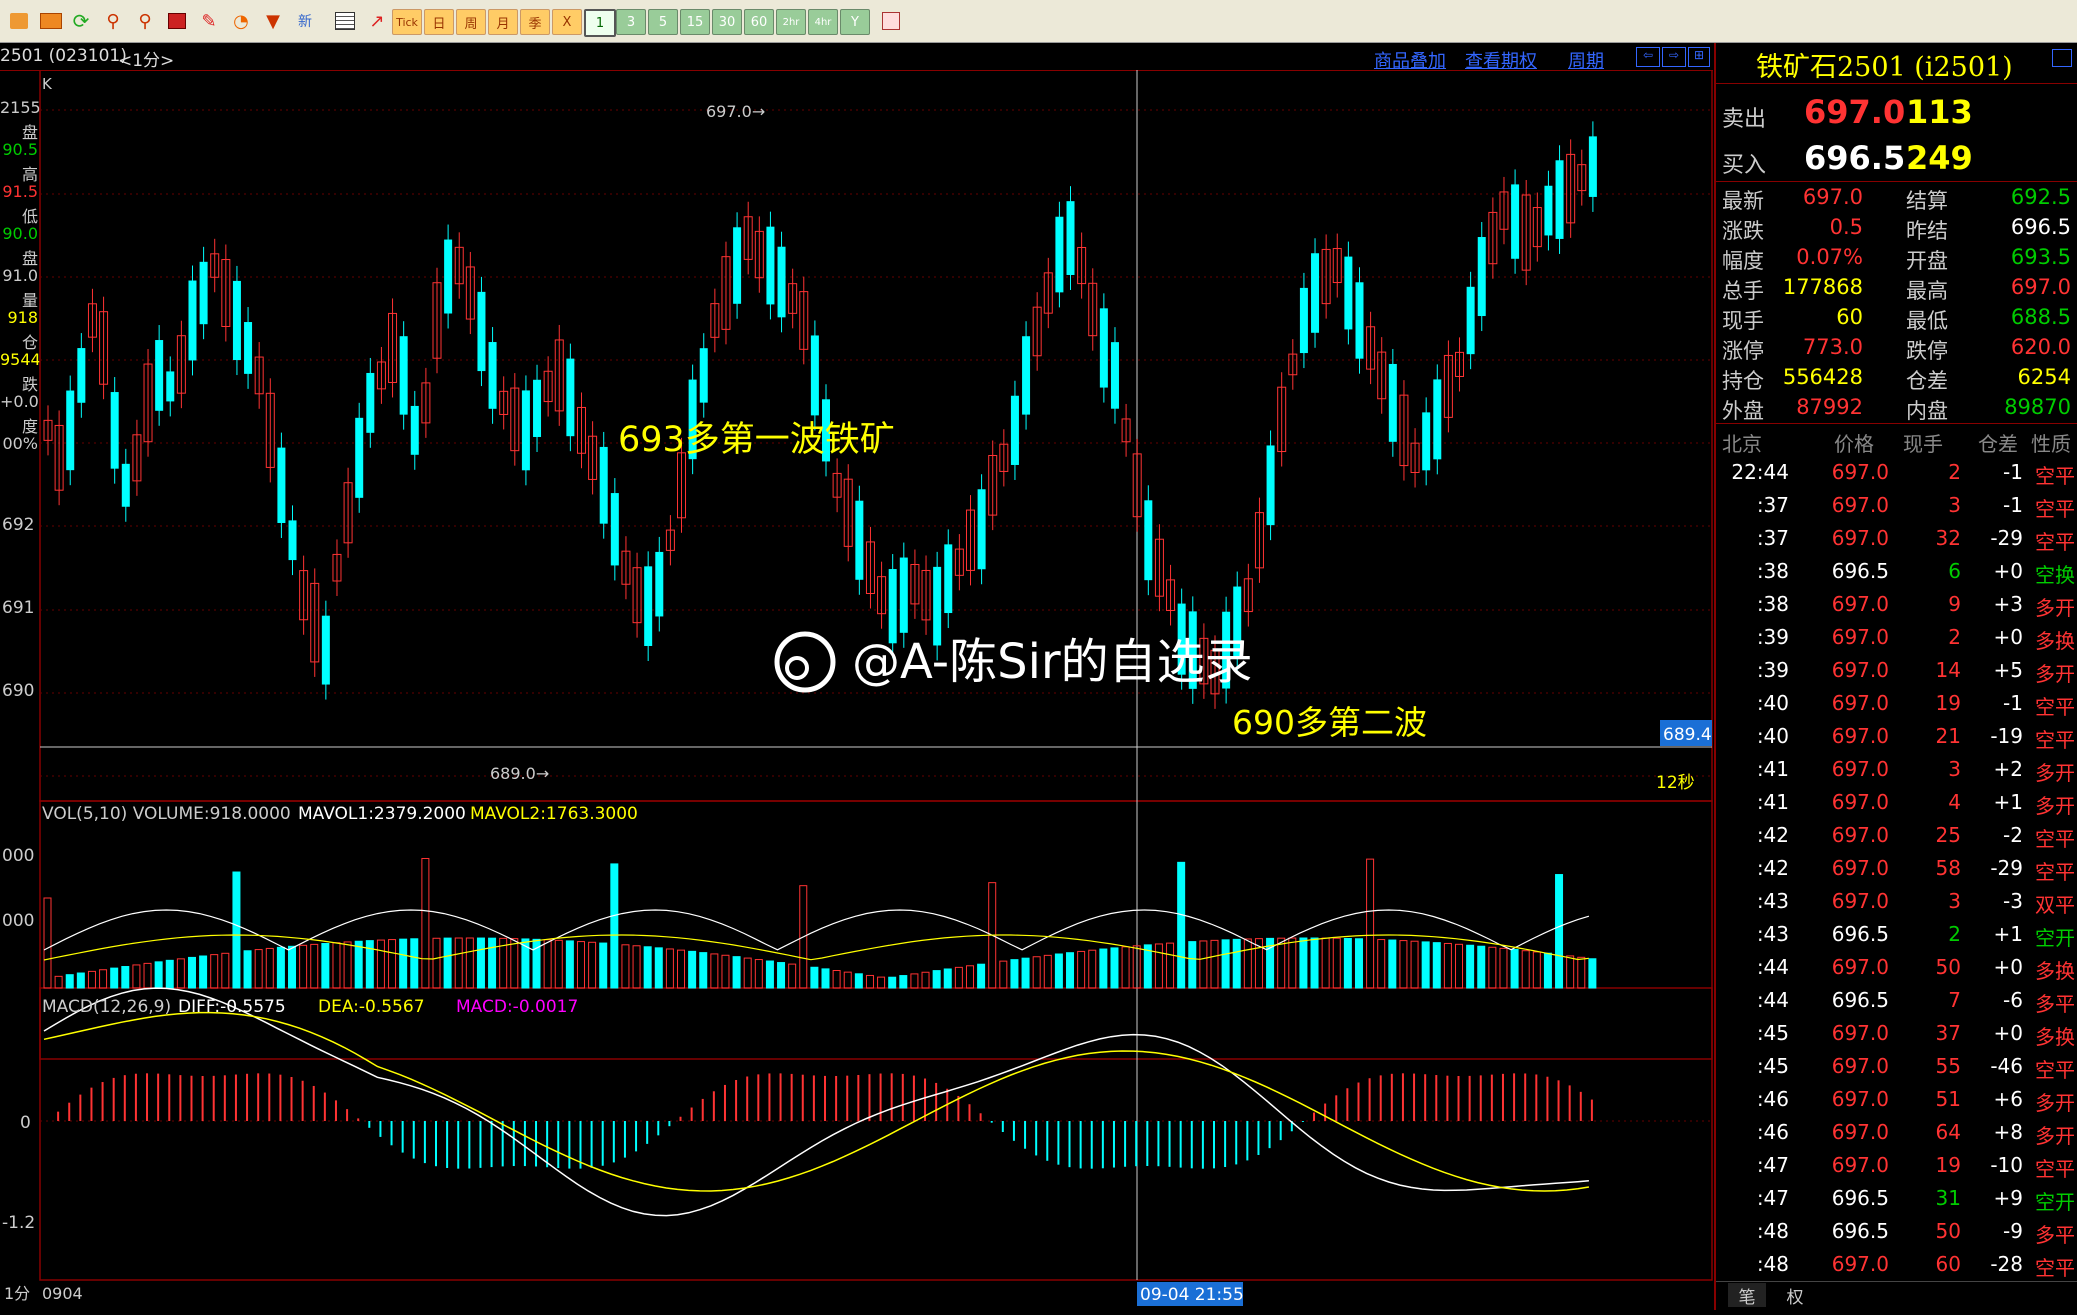  Describe the element at coordinates (1896, 1099) in the screenshot. I see `tick-row: :46 697.0 51 +6 多开` at that location.